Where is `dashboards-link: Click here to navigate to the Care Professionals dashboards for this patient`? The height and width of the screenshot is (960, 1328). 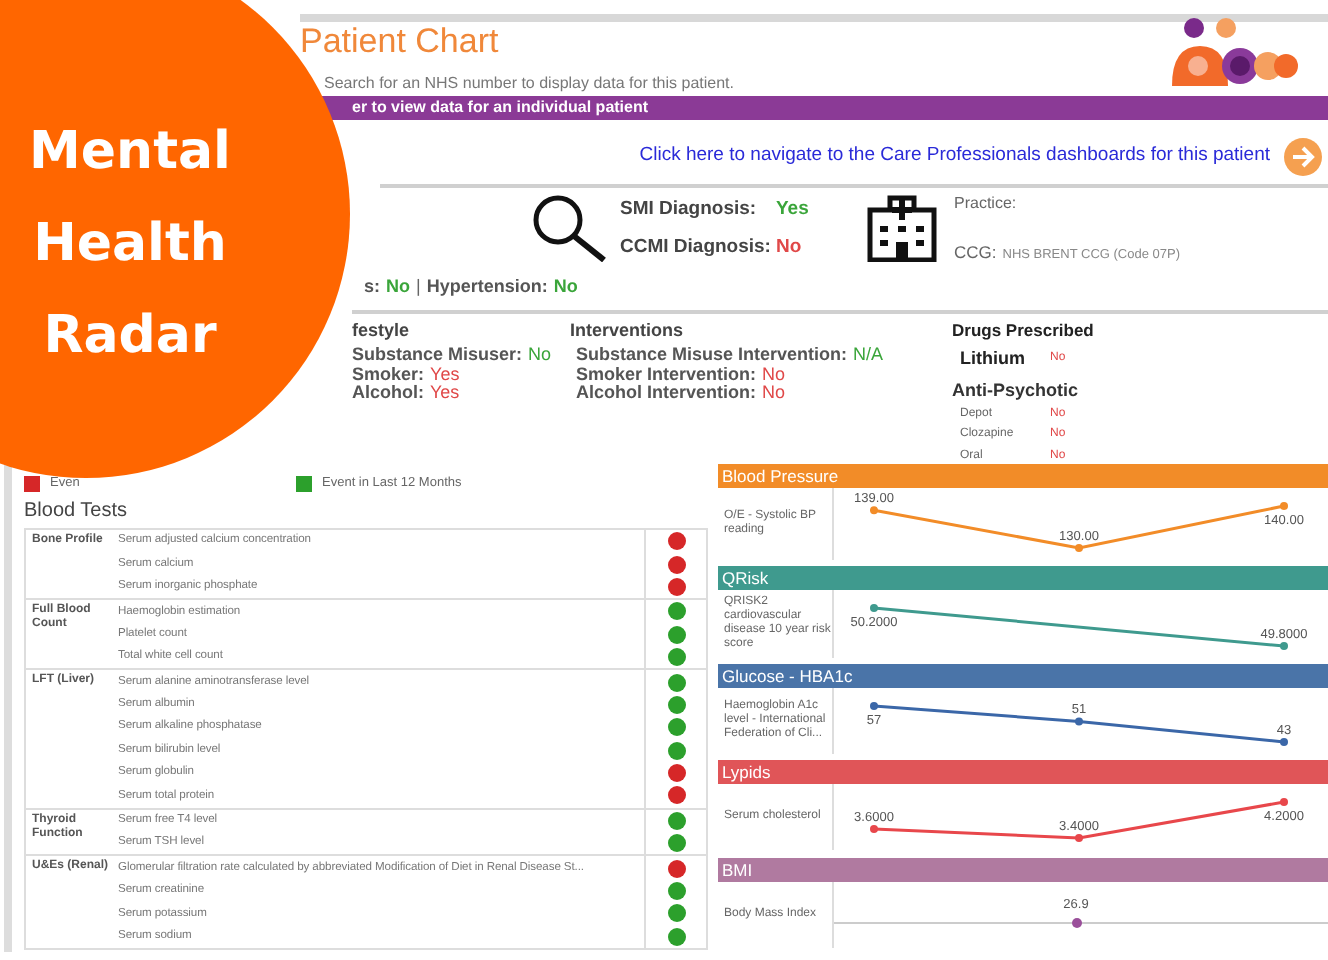 dashboards-link: Click here to navigate to the Care Professionals dashboards for this patient is located at coordinates (954, 156).